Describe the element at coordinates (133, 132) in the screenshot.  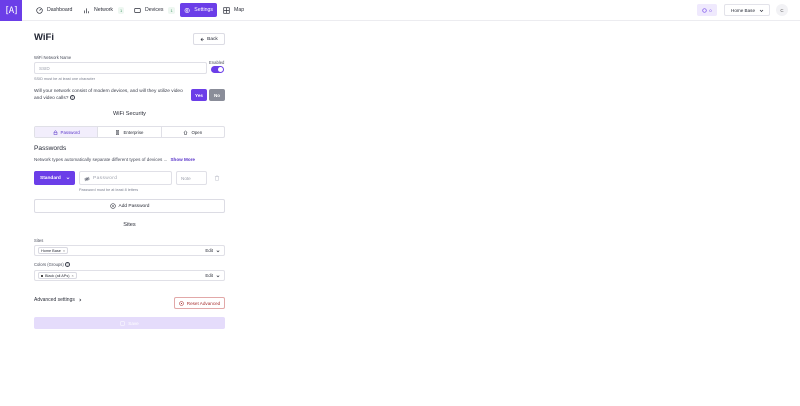
I see `security-option-enterprise-label: Enterprise` at that location.